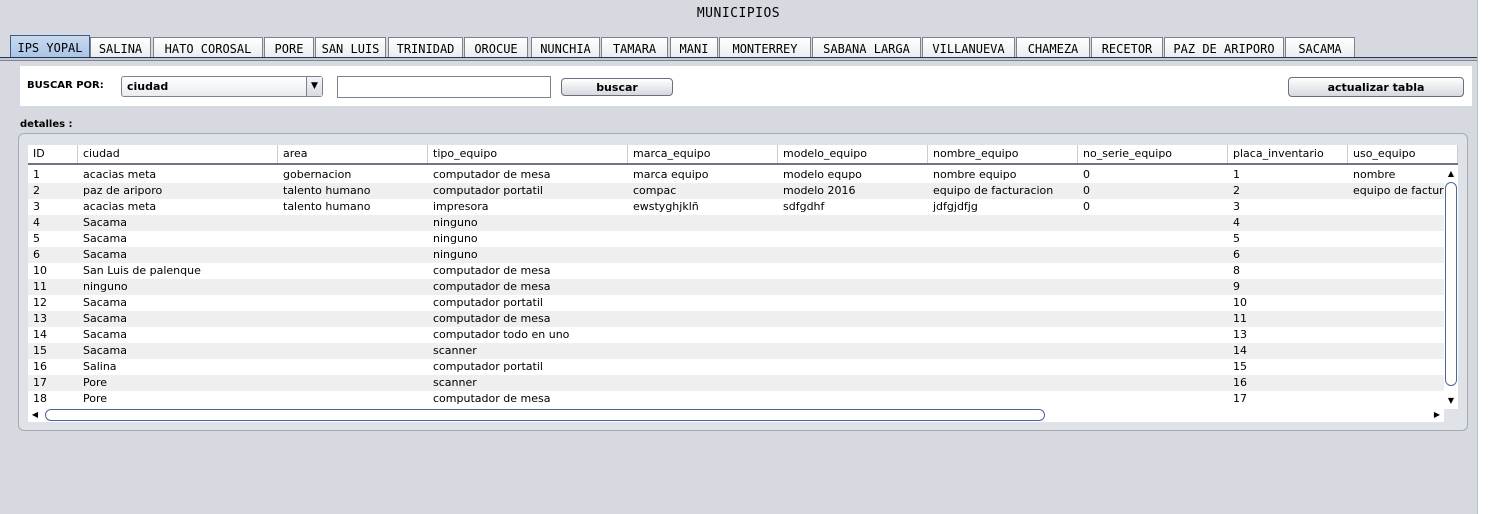  I want to click on cell-tipo-equipo: ninguno, so click(455, 254).